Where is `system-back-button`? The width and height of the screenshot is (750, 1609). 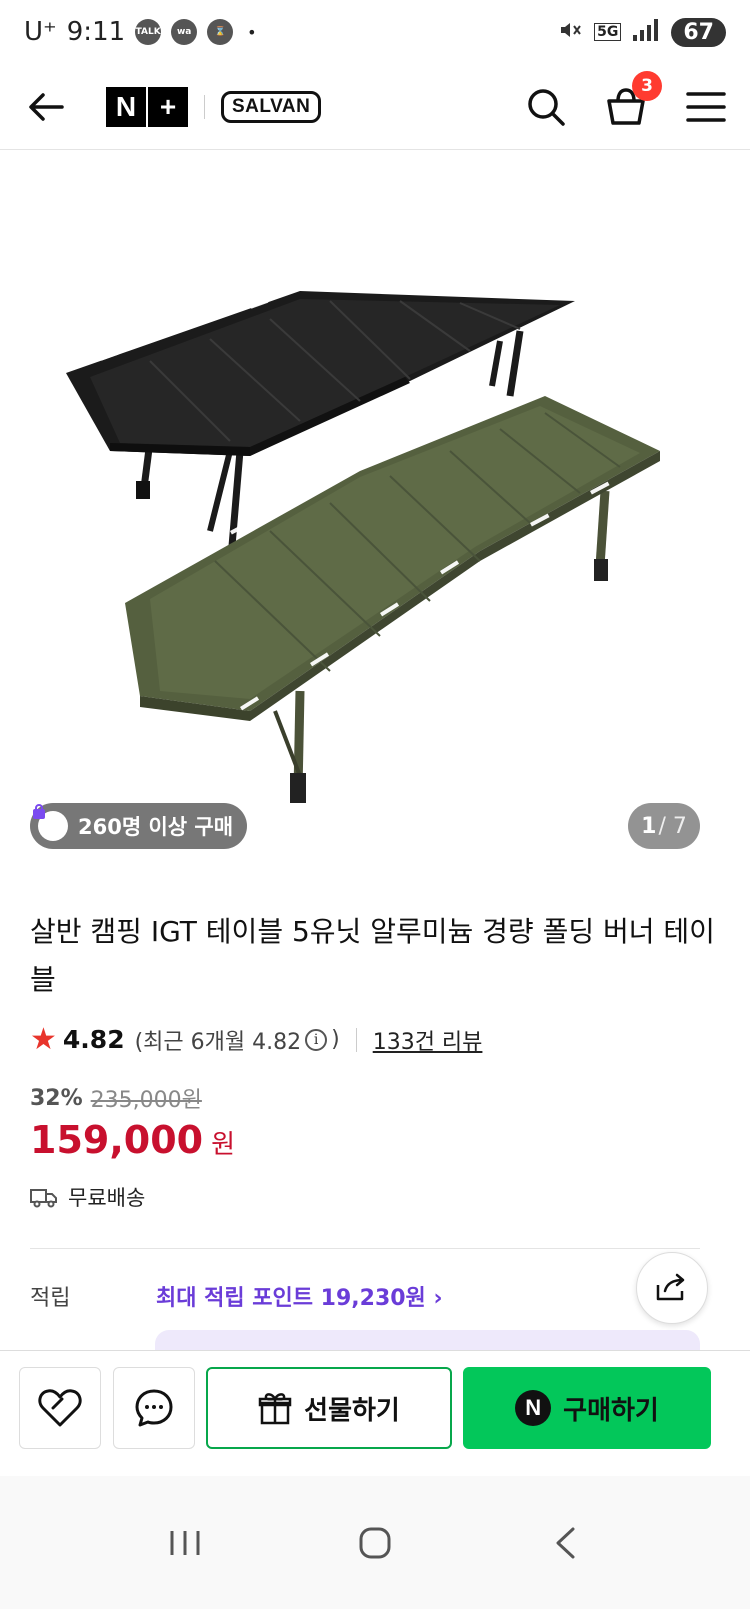
system-back-button is located at coordinates (565, 1543).